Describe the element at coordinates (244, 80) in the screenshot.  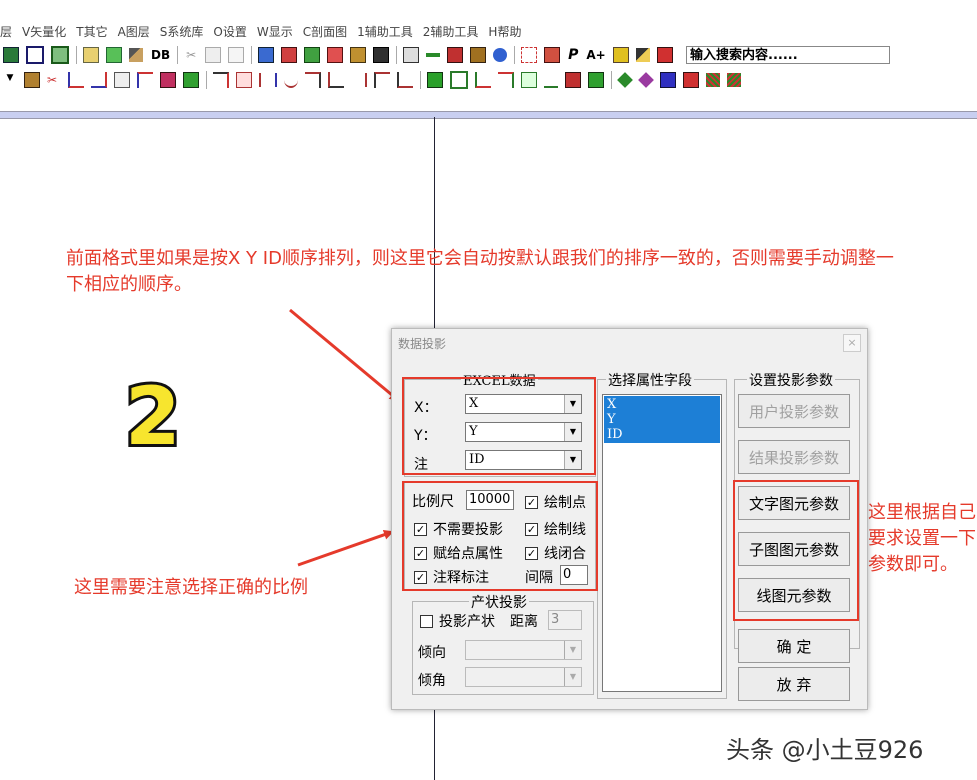
I see `copy-line-icon` at that location.